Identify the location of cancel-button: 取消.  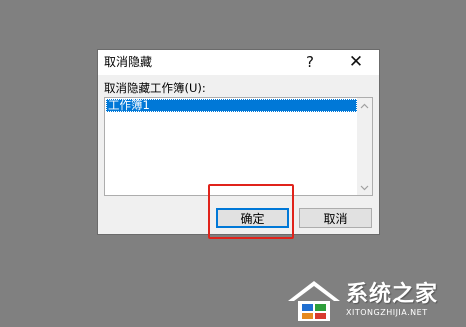
(335, 218).